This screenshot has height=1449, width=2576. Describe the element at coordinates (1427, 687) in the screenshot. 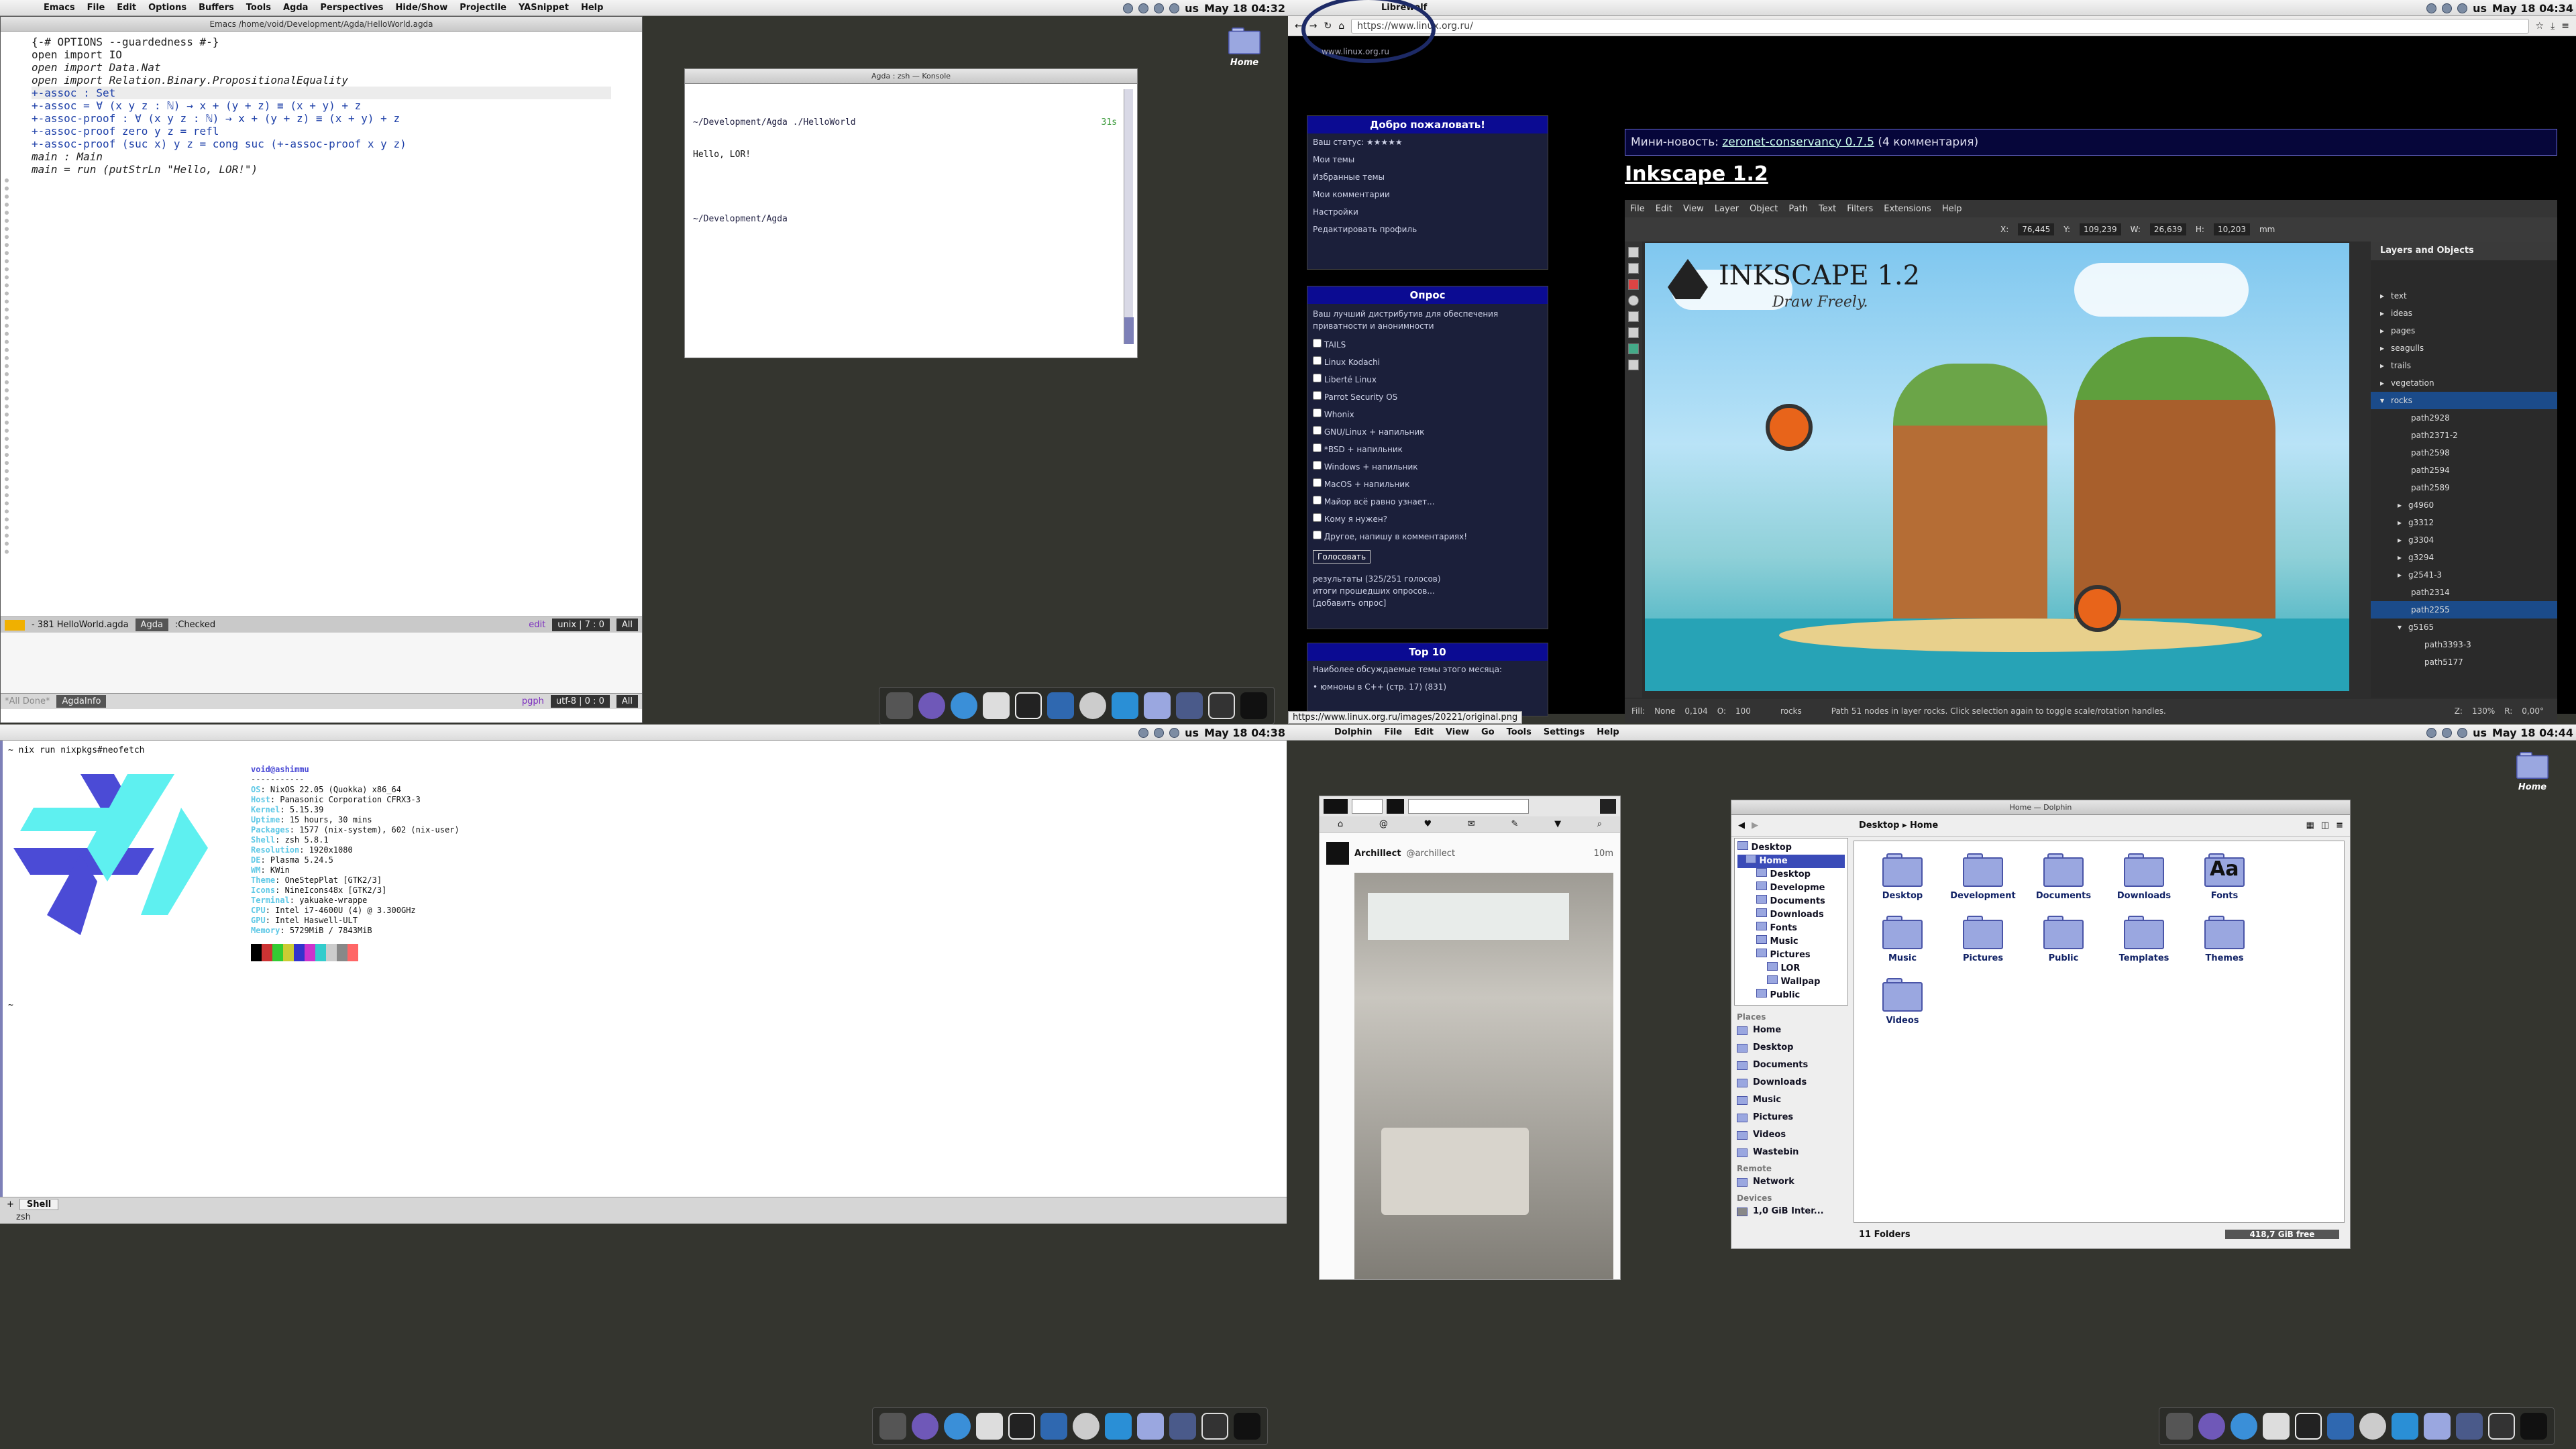

I see `top10-item: • юмноны в C++ (стр. 17) (831)` at that location.